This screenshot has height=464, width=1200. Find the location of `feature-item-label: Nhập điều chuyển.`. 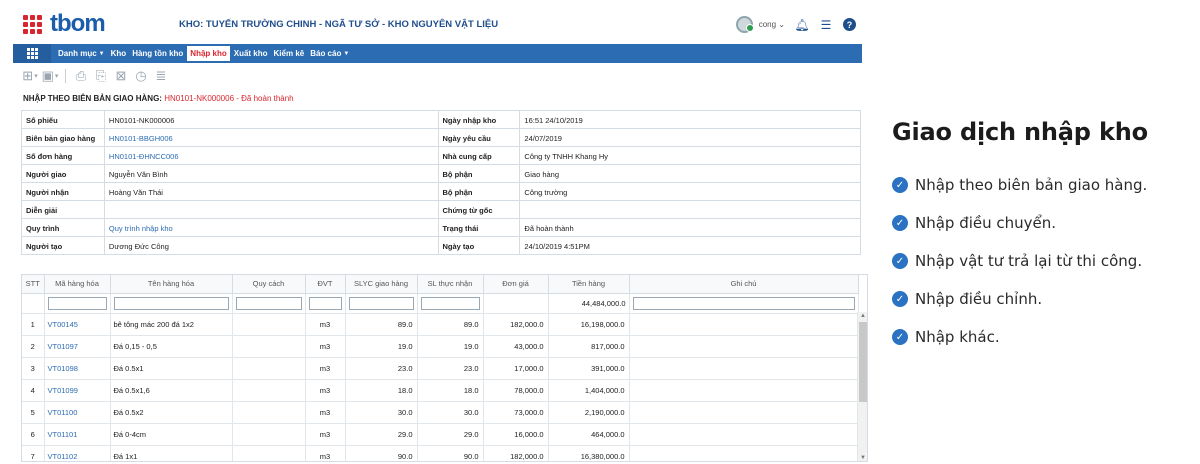

feature-item-label: Nhập điều chuyển. is located at coordinates (986, 223).